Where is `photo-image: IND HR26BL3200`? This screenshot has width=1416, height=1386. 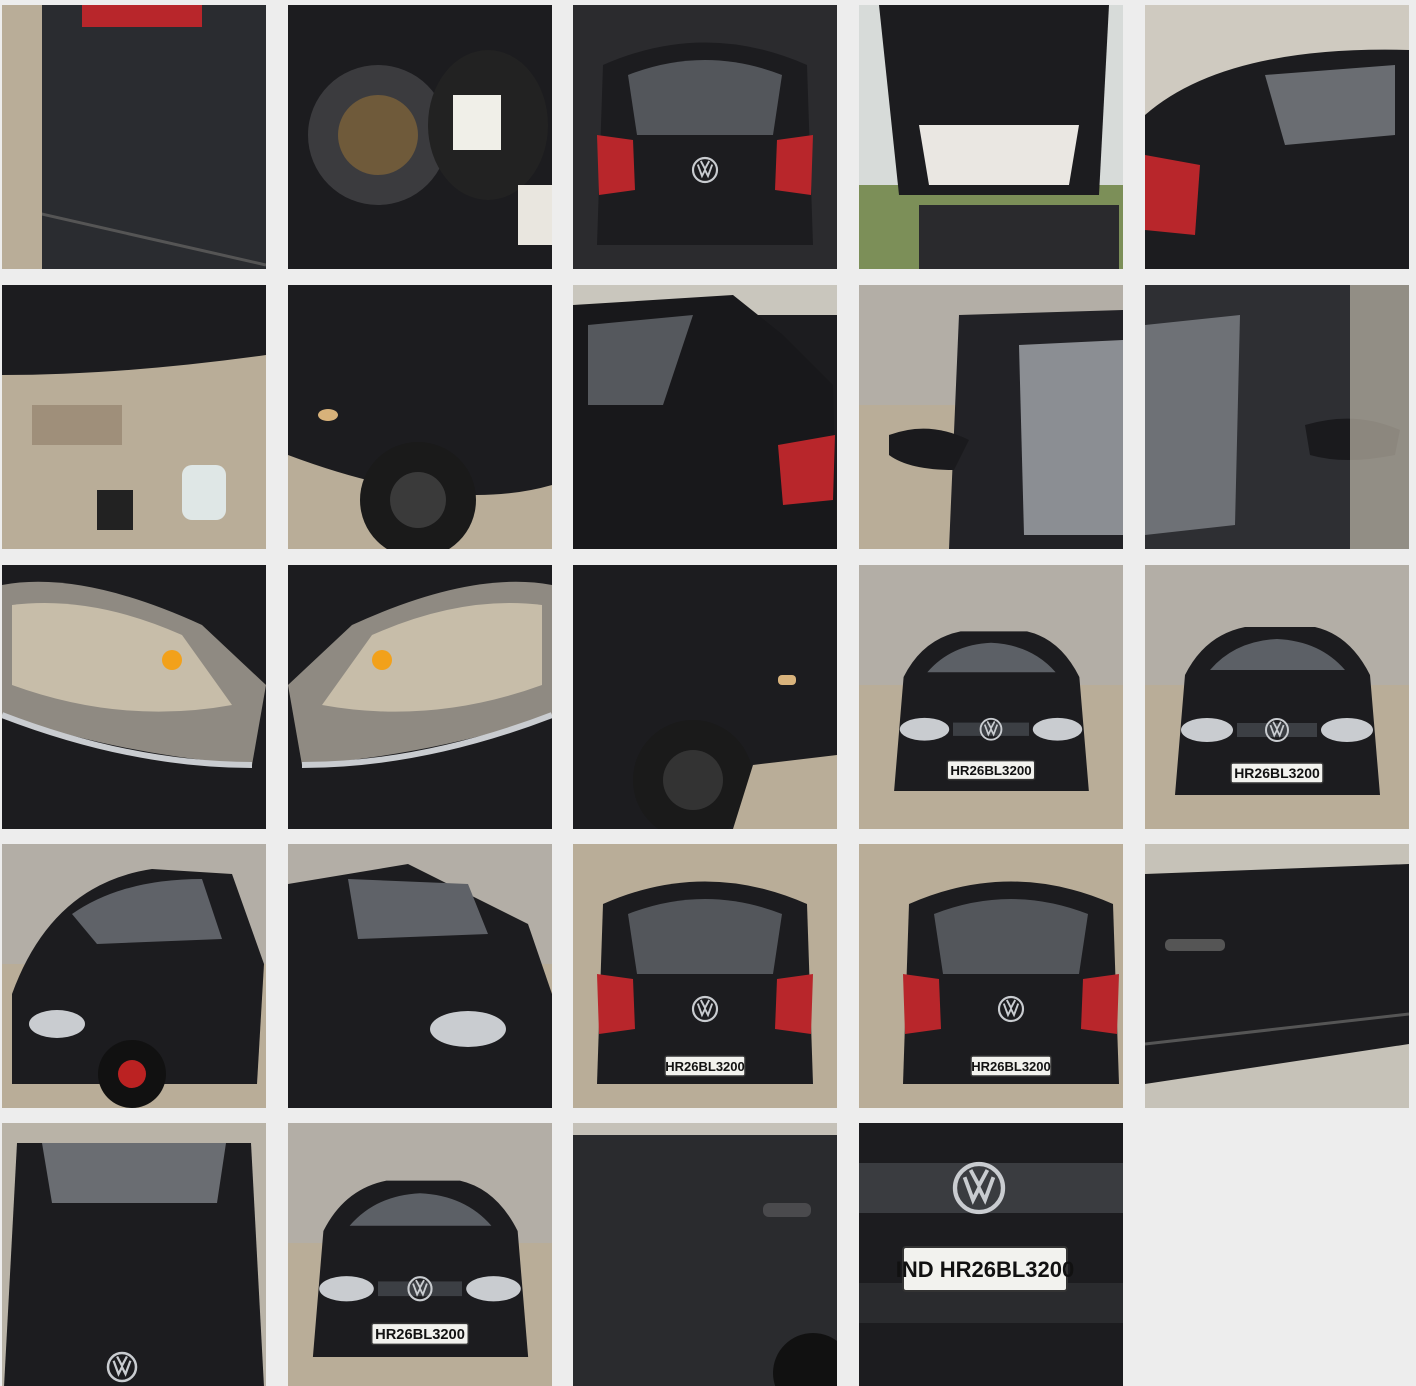 photo-image: IND HR26BL3200 is located at coordinates (991, 1254).